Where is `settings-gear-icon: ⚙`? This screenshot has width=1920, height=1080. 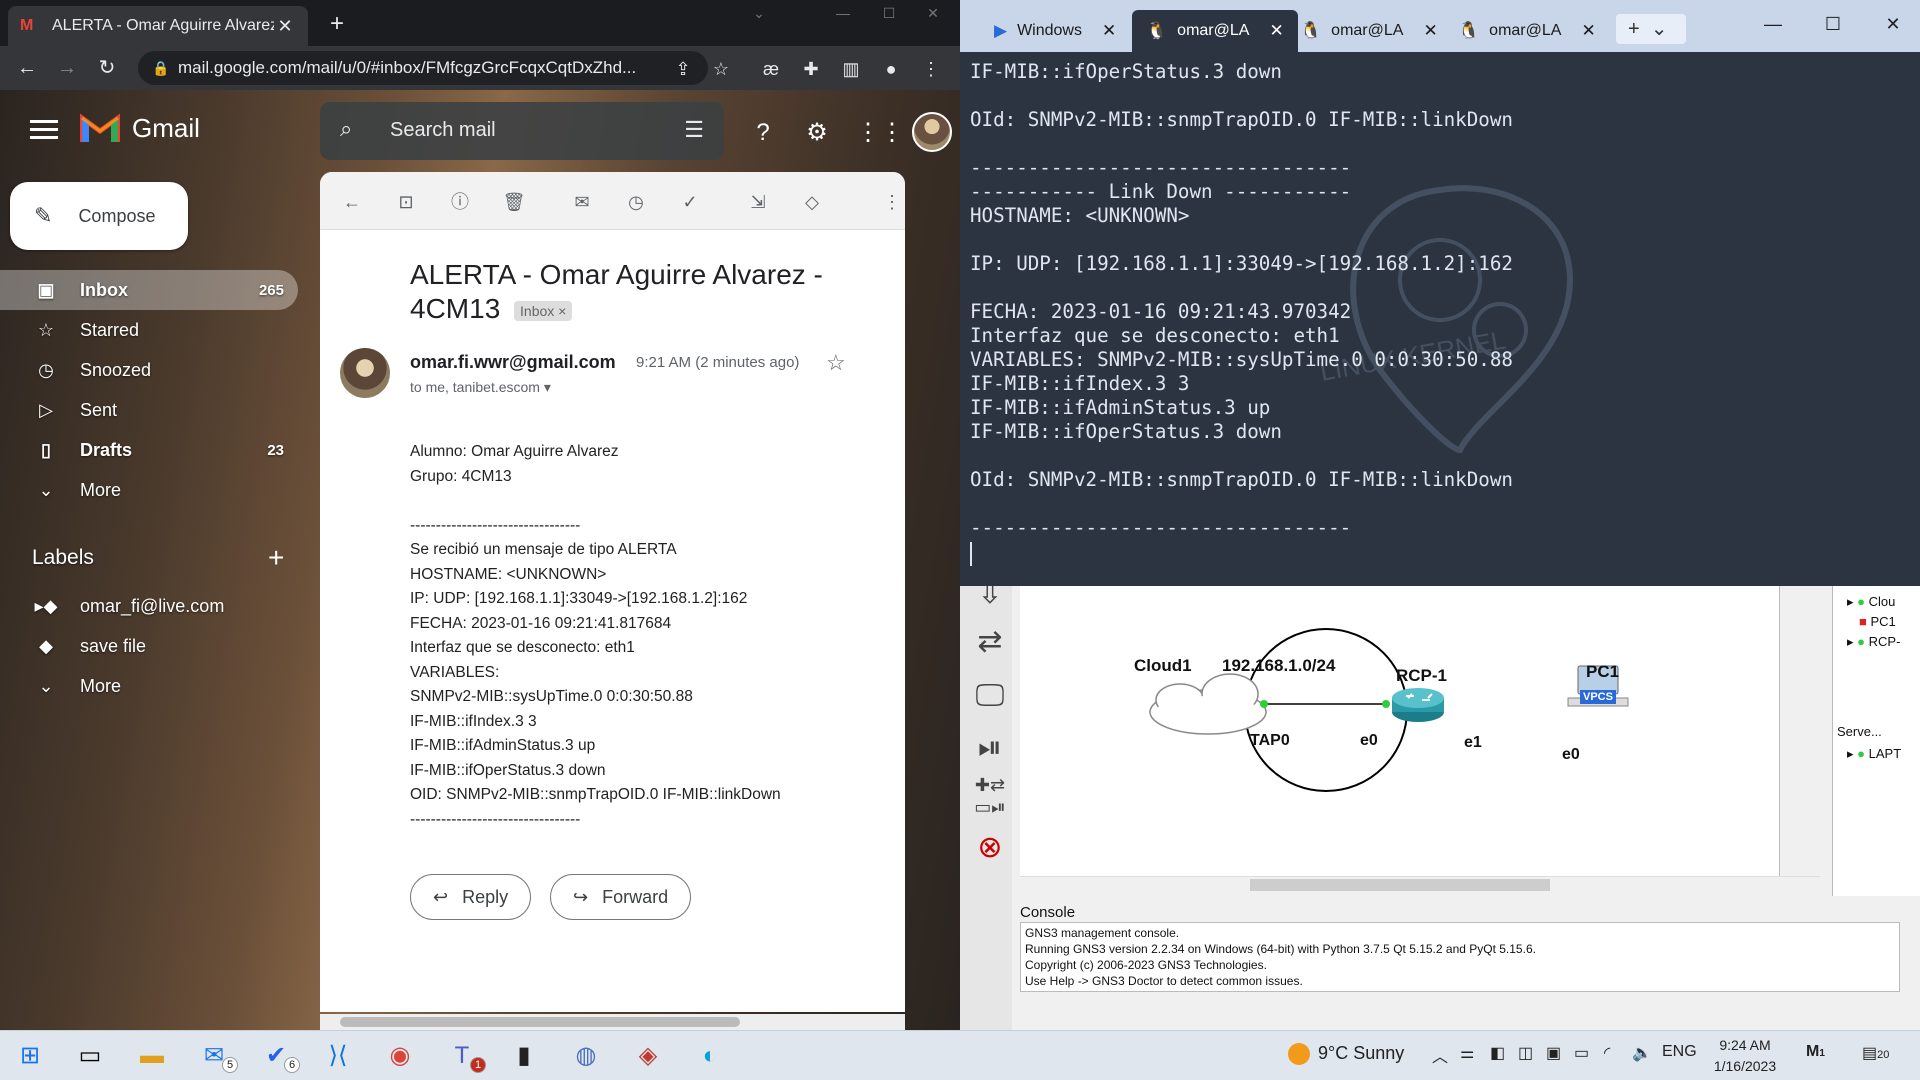 settings-gear-icon: ⚙ is located at coordinates (817, 133).